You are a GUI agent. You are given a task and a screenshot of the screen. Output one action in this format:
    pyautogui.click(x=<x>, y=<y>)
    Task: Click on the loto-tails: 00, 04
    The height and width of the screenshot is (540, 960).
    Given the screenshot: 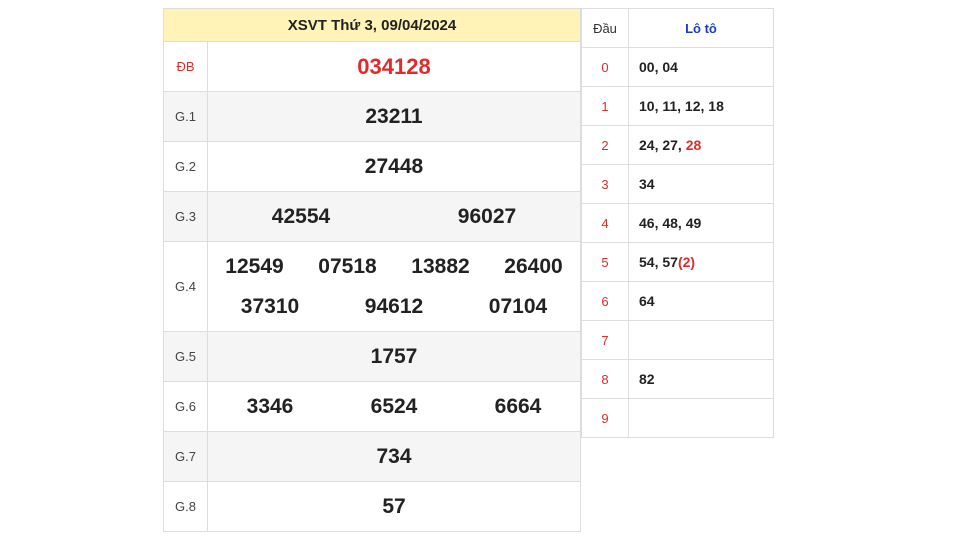 What is the action you would take?
    pyautogui.click(x=701, y=67)
    